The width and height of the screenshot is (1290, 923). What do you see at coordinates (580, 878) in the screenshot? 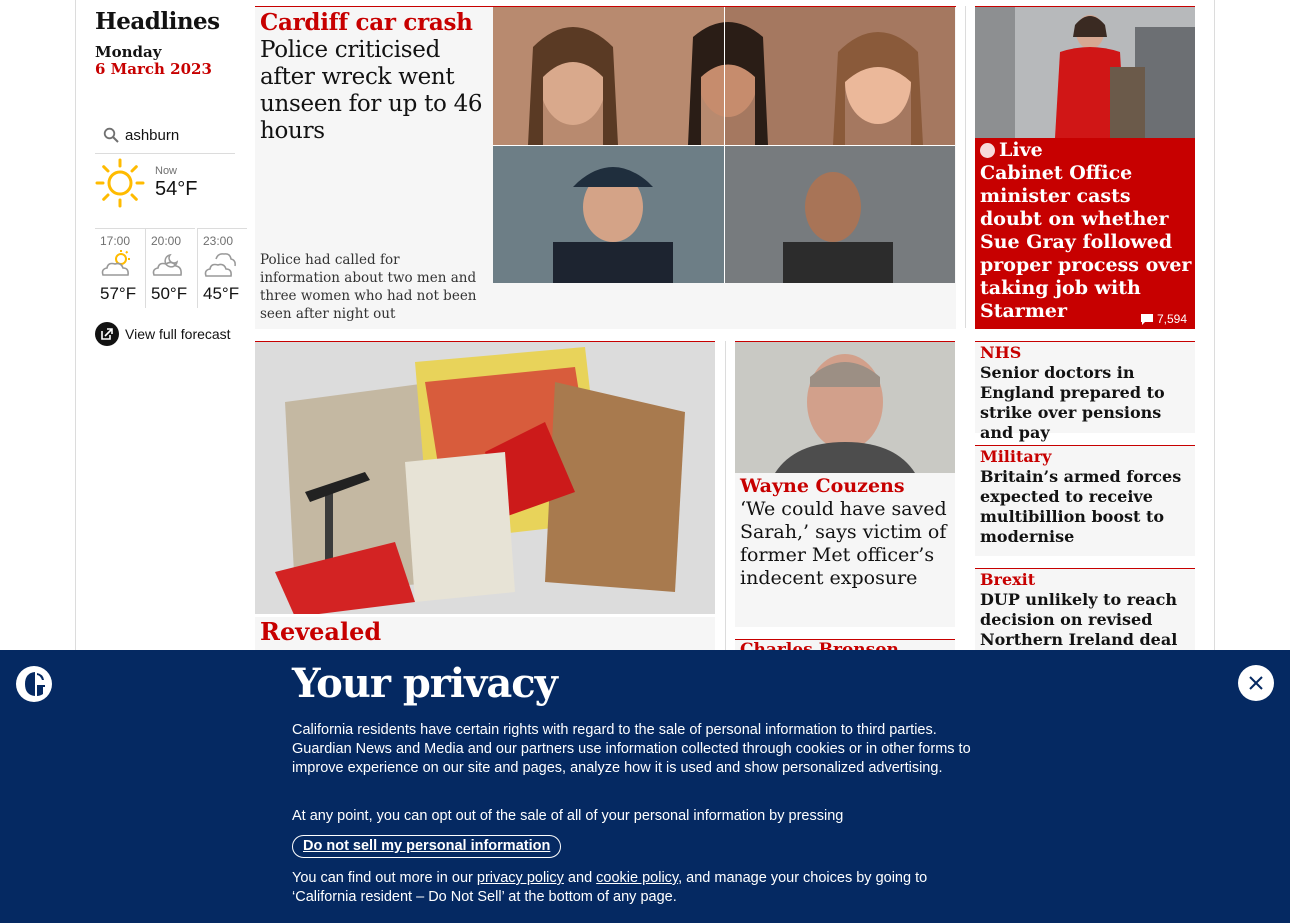
I see `privacy-text: and` at bounding box center [580, 878].